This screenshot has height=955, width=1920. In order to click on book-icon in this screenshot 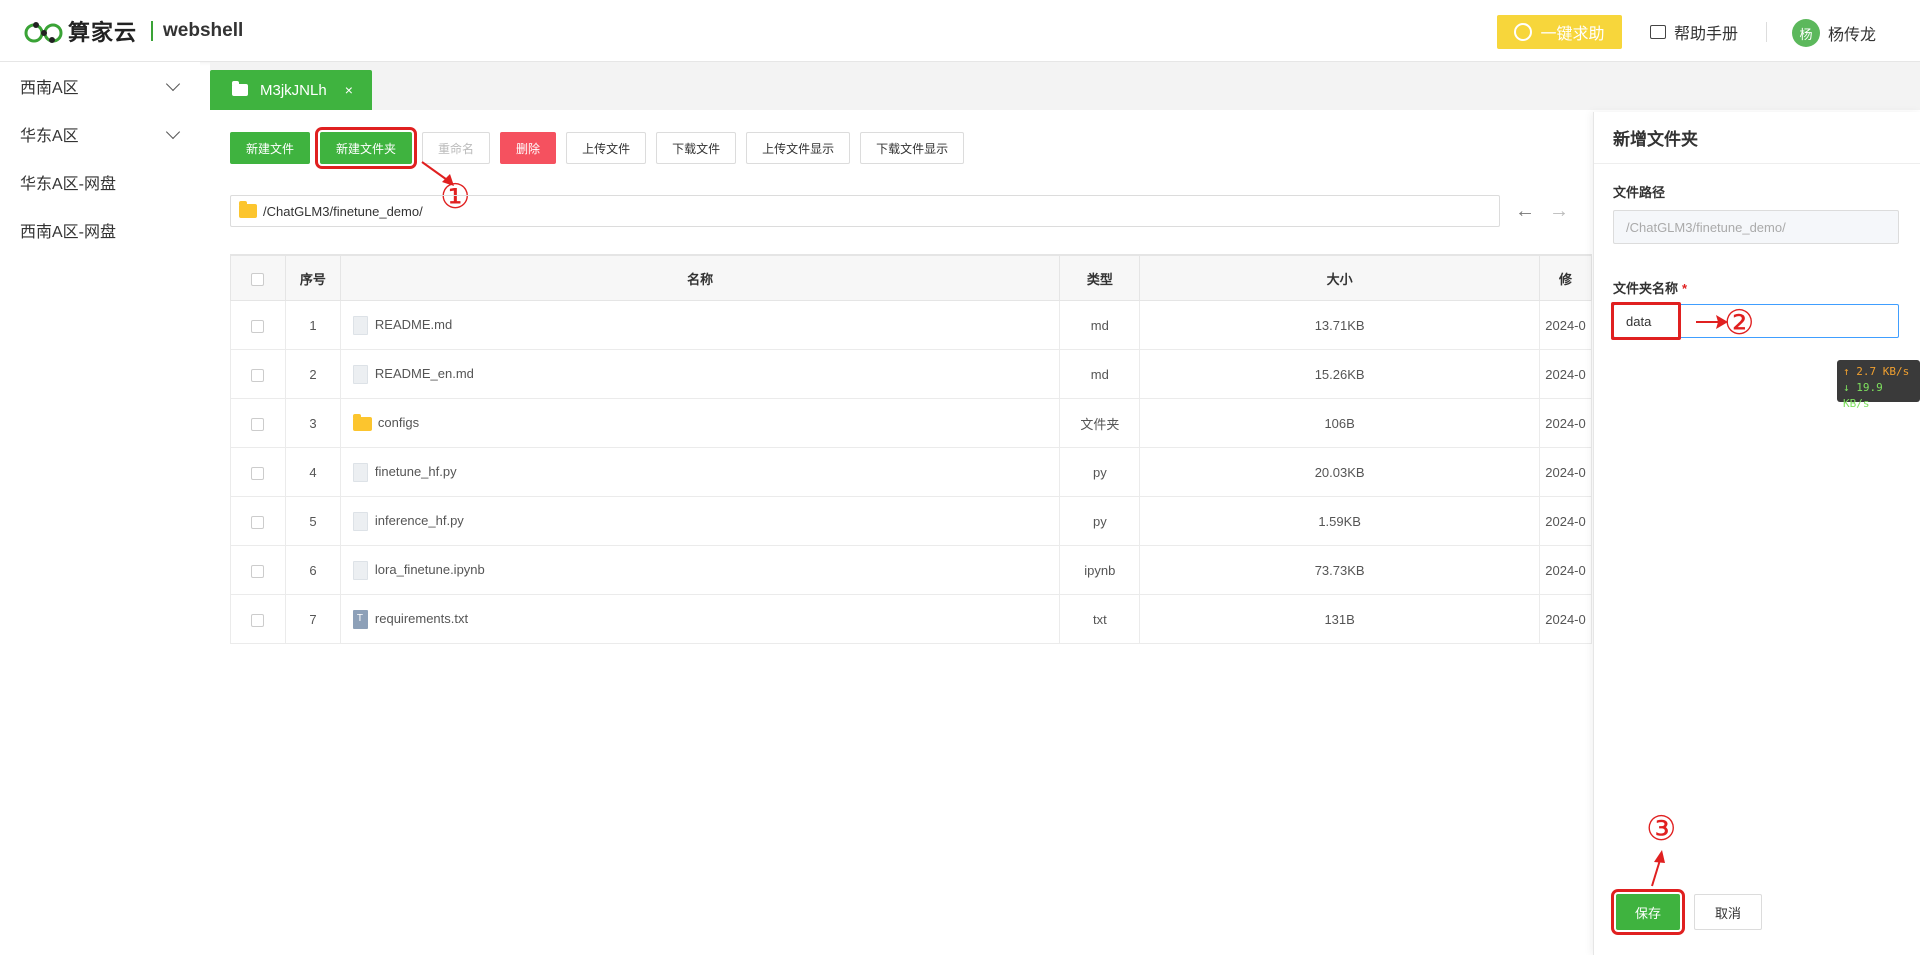, I will do `click(1658, 32)`.